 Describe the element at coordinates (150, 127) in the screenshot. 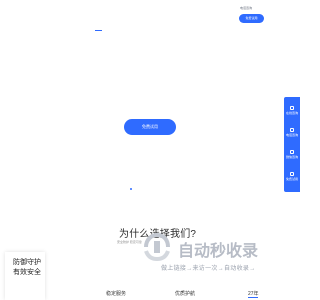

I see `hero-cta-button: 免费试用` at that location.